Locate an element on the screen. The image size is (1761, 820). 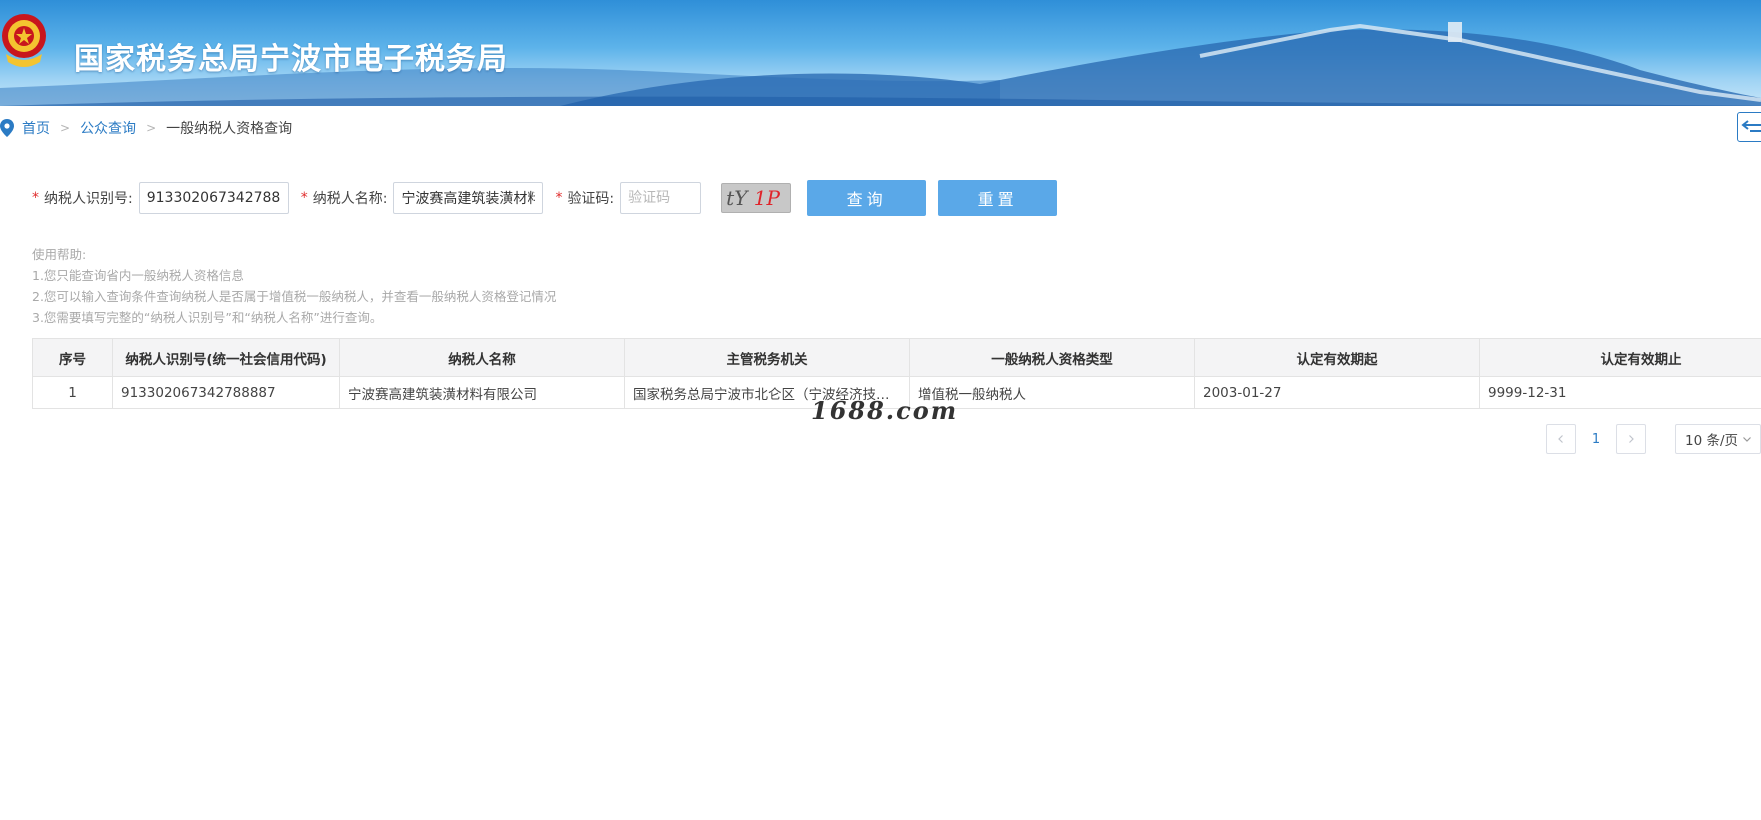
column-header-taxpayer-id: 纳税人识别号(统一社会信用代码) is located at coordinates (226, 357).